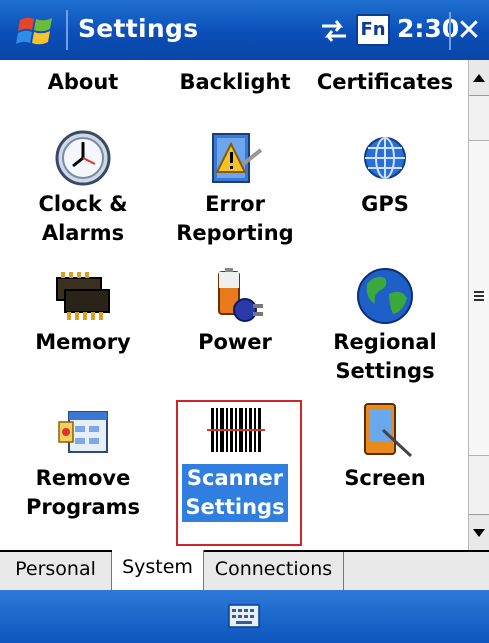  What do you see at coordinates (235, 218) in the screenshot?
I see `item-label: Error Reporting` at bounding box center [235, 218].